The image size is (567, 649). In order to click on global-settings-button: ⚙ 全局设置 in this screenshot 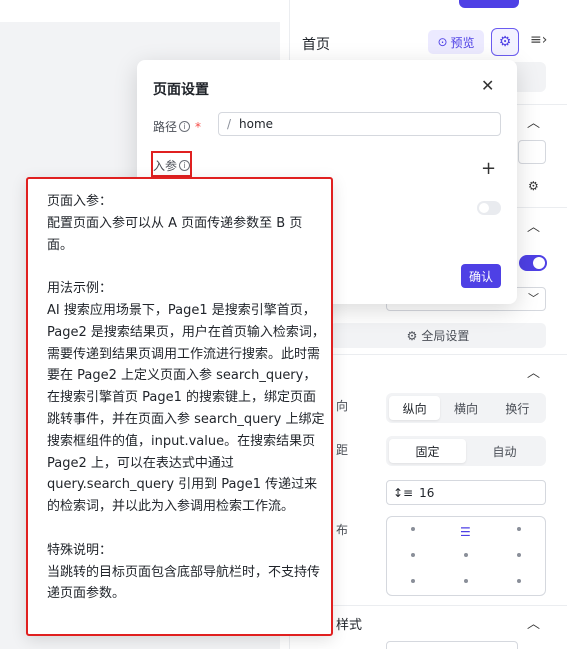, I will do `click(438, 335)`.